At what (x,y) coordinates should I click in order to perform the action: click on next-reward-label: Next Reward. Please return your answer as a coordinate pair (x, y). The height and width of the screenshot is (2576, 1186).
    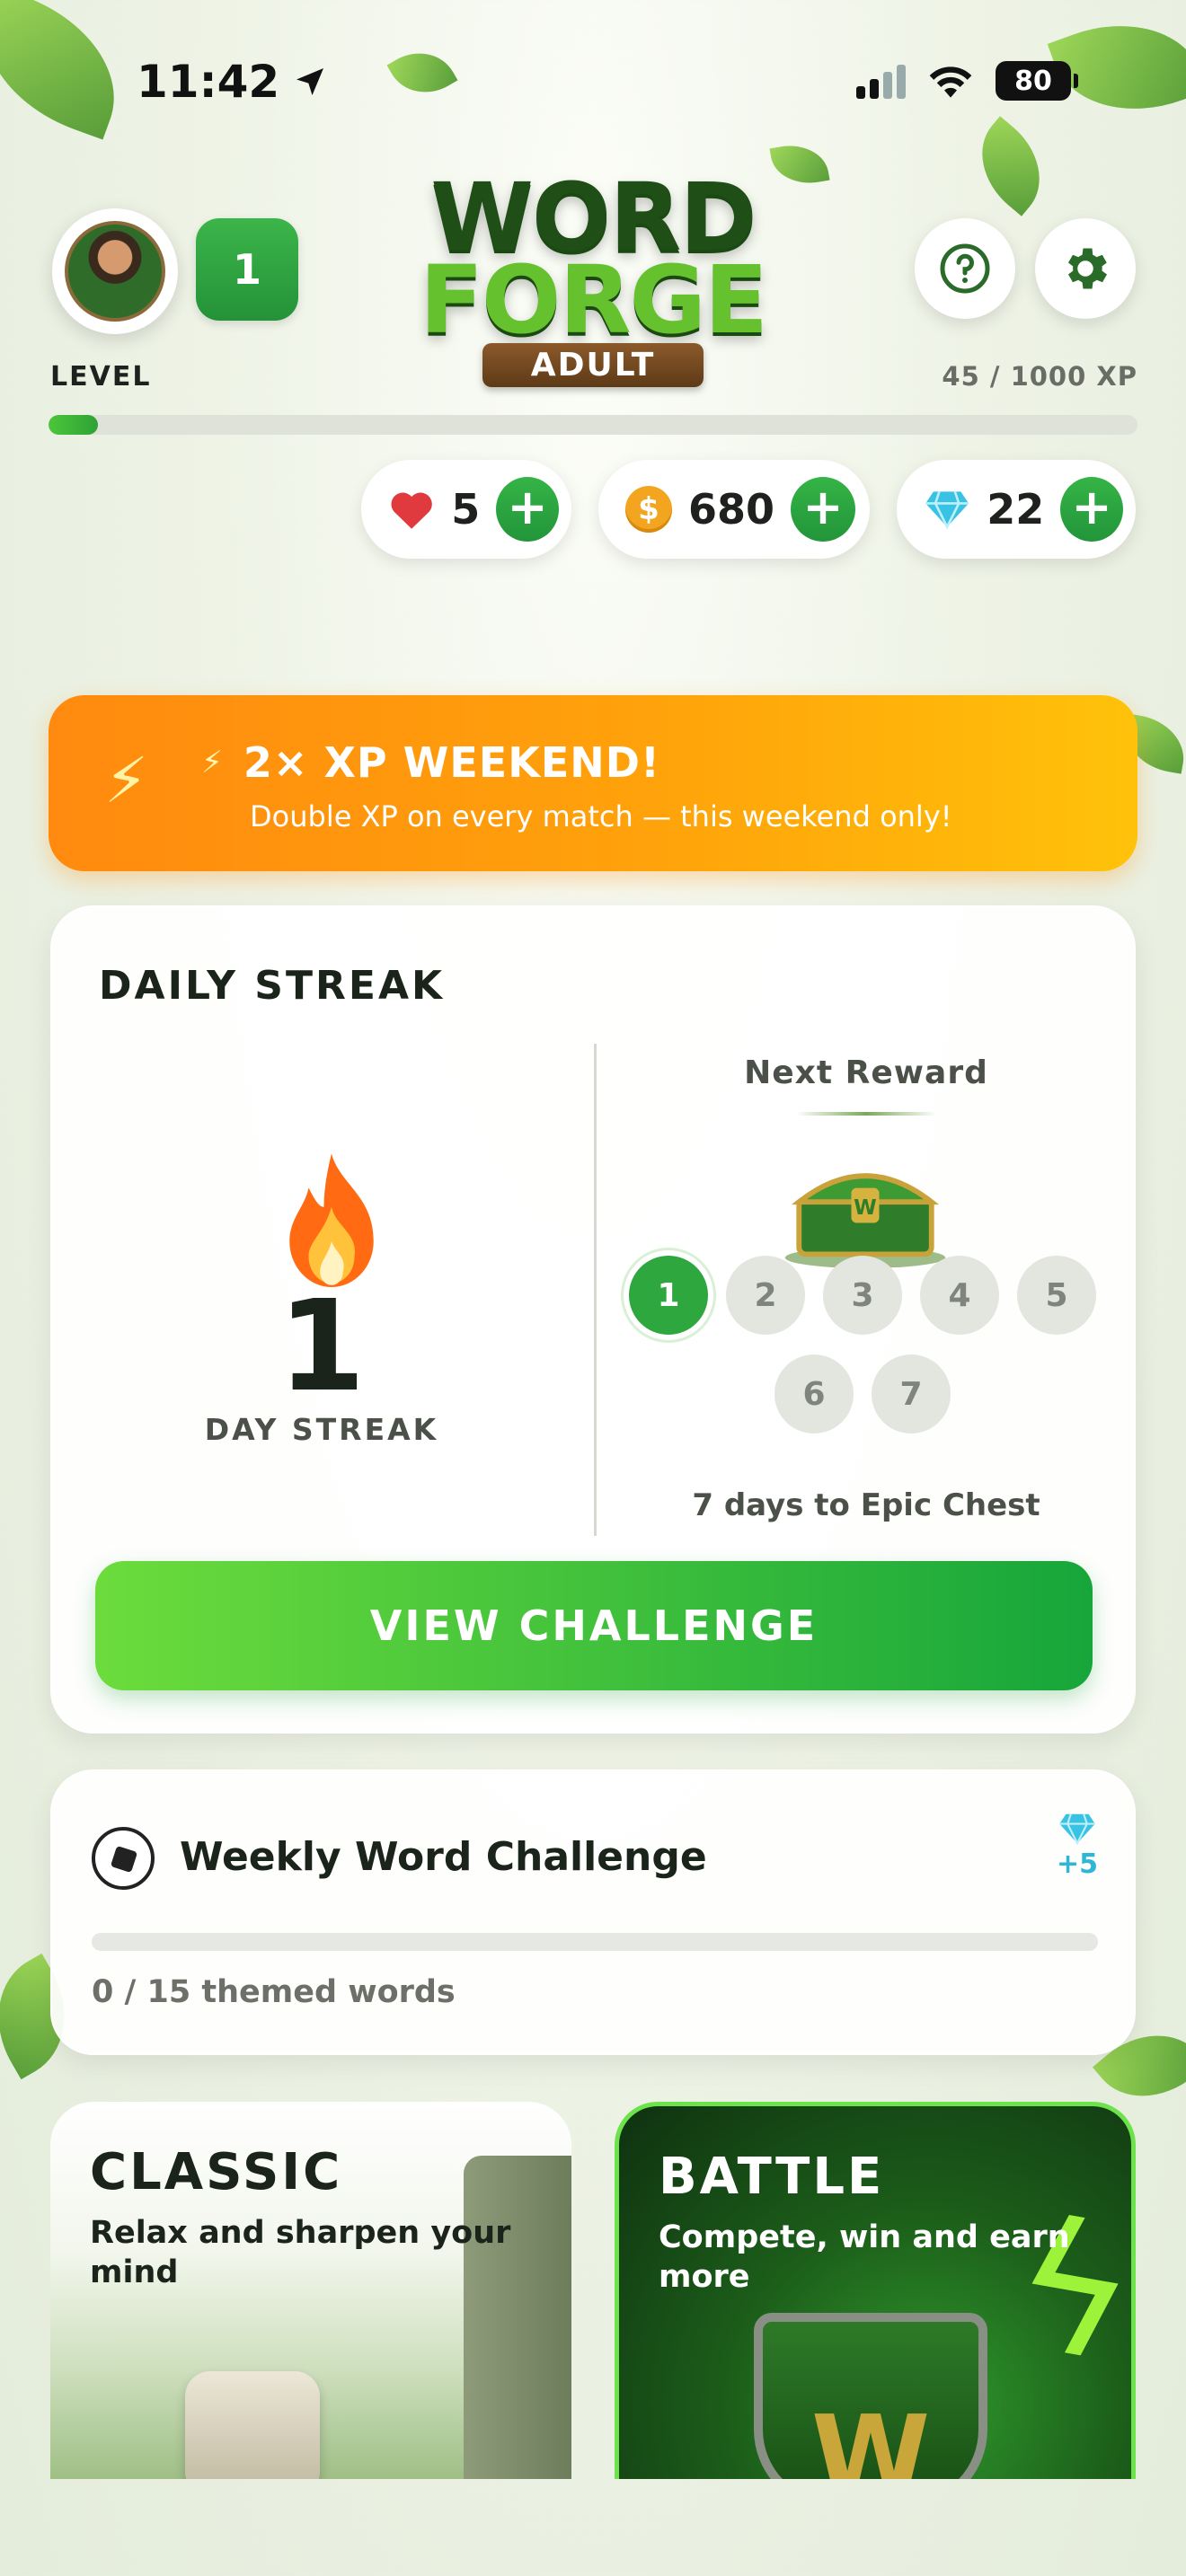
    Looking at the image, I should click on (866, 1072).